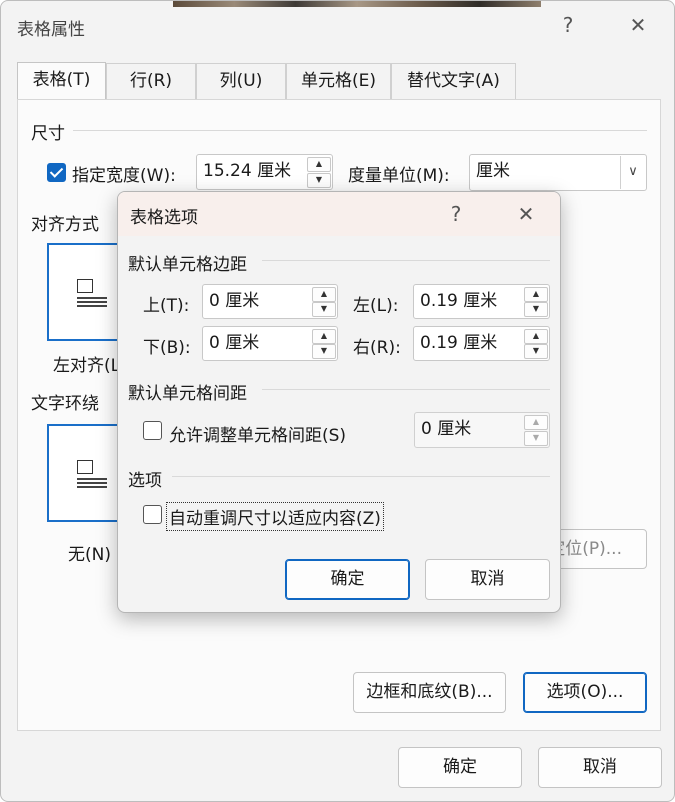 This screenshot has height=802, width=675. Describe the element at coordinates (247, 171) in the screenshot. I see `preferred-width-value: 15.24 厘米` at that location.